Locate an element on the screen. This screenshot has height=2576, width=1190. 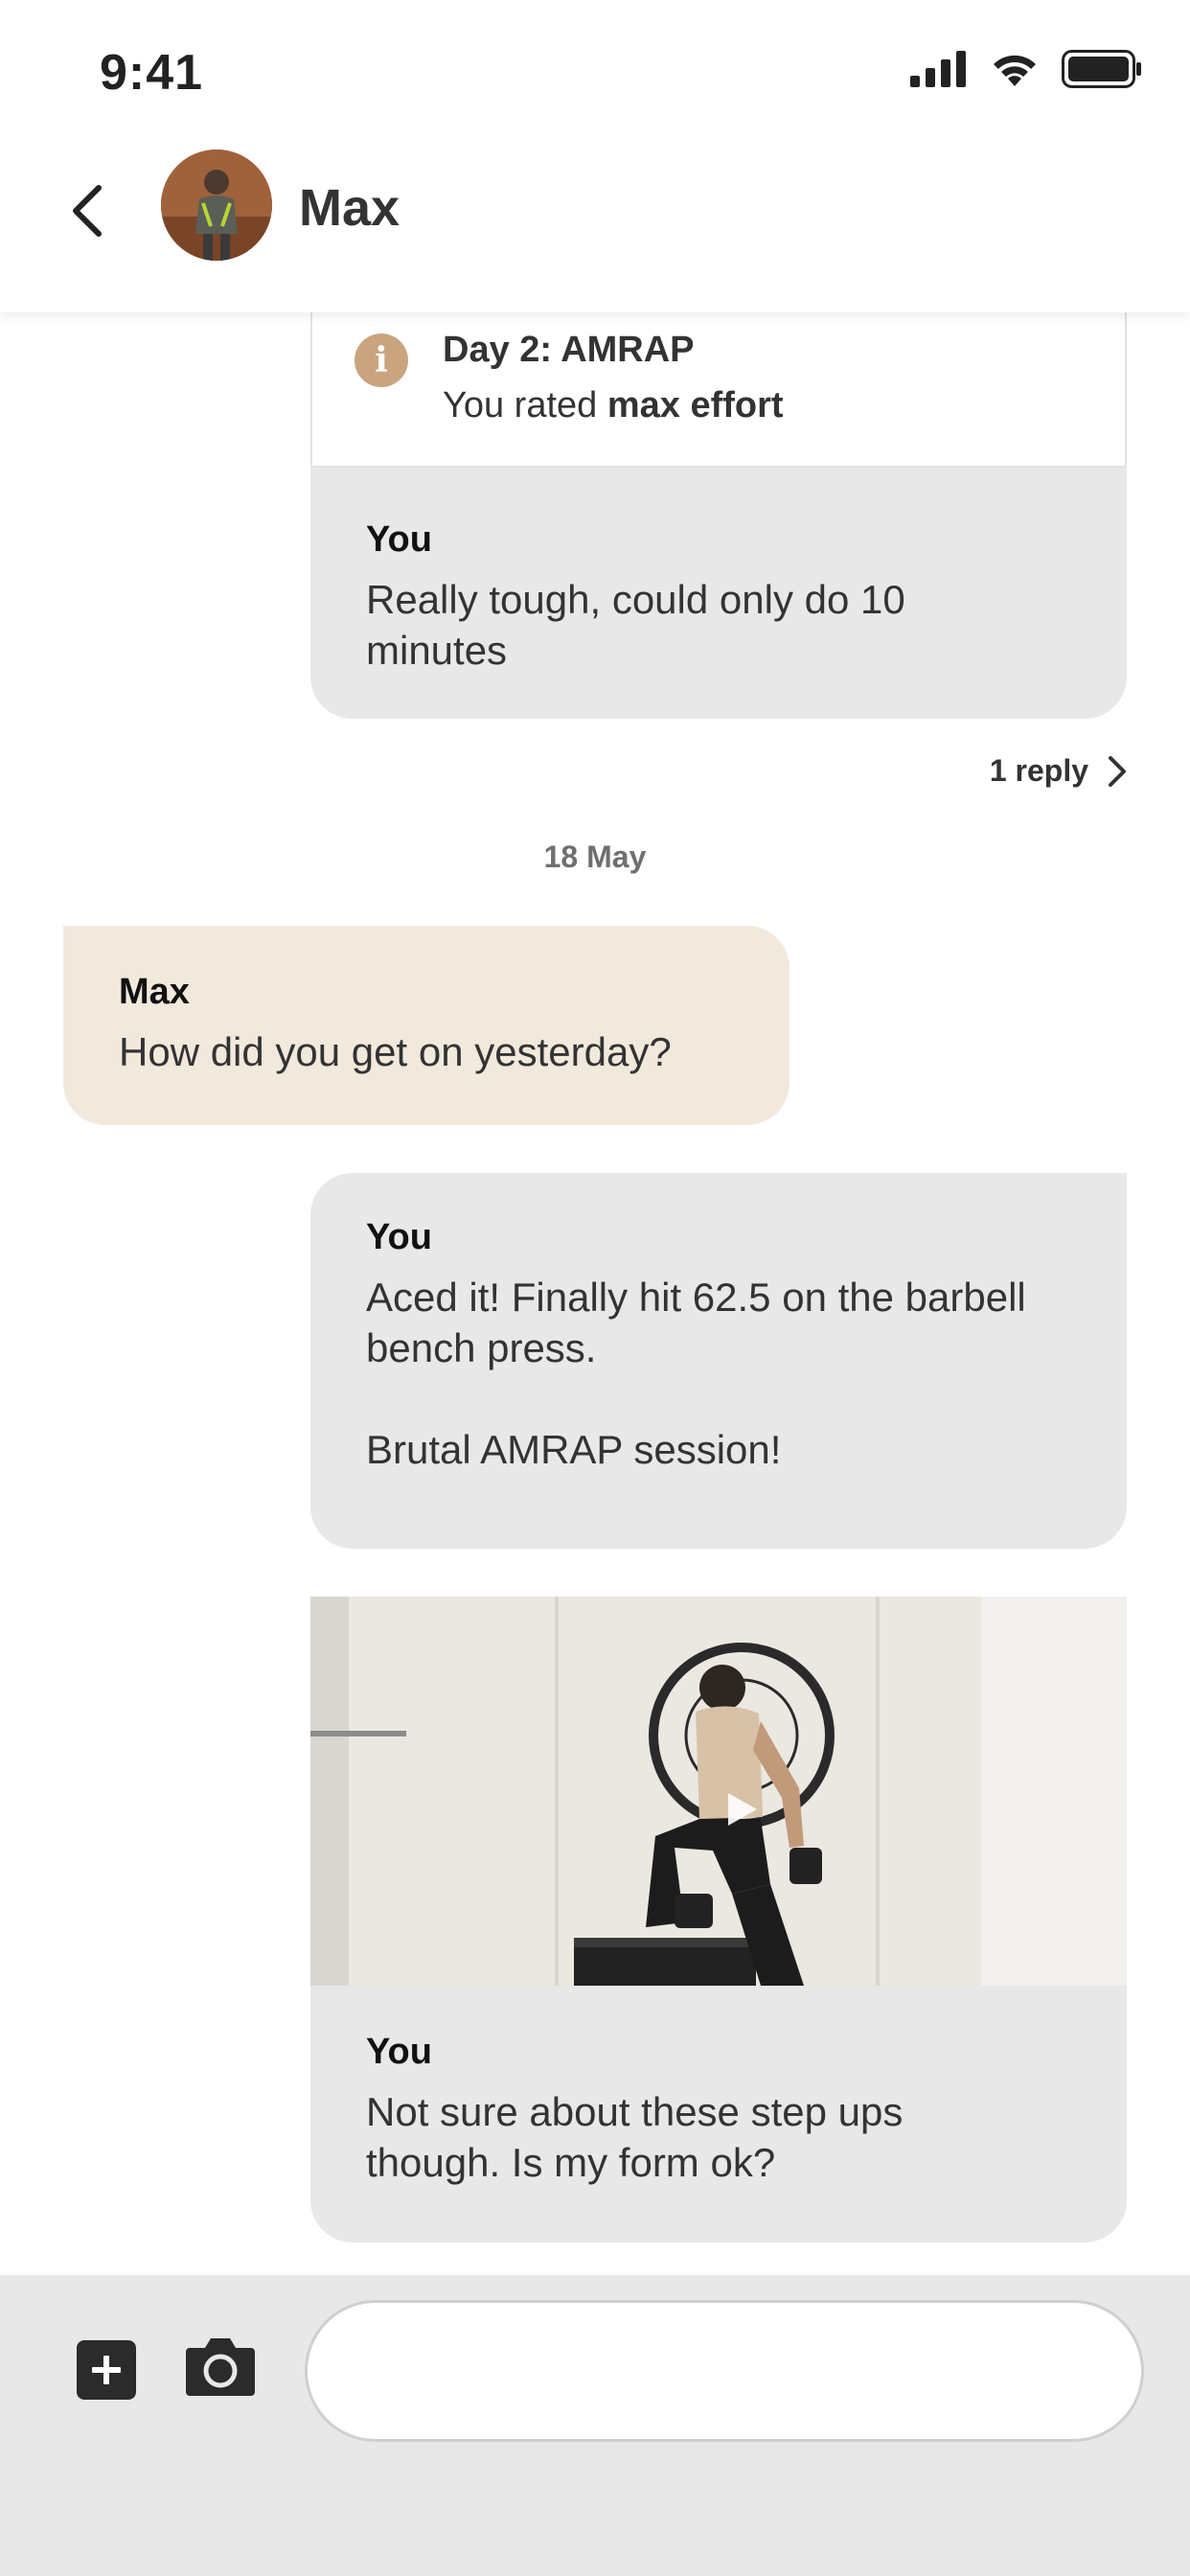
status-icons is located at coordinates (1026, 69).